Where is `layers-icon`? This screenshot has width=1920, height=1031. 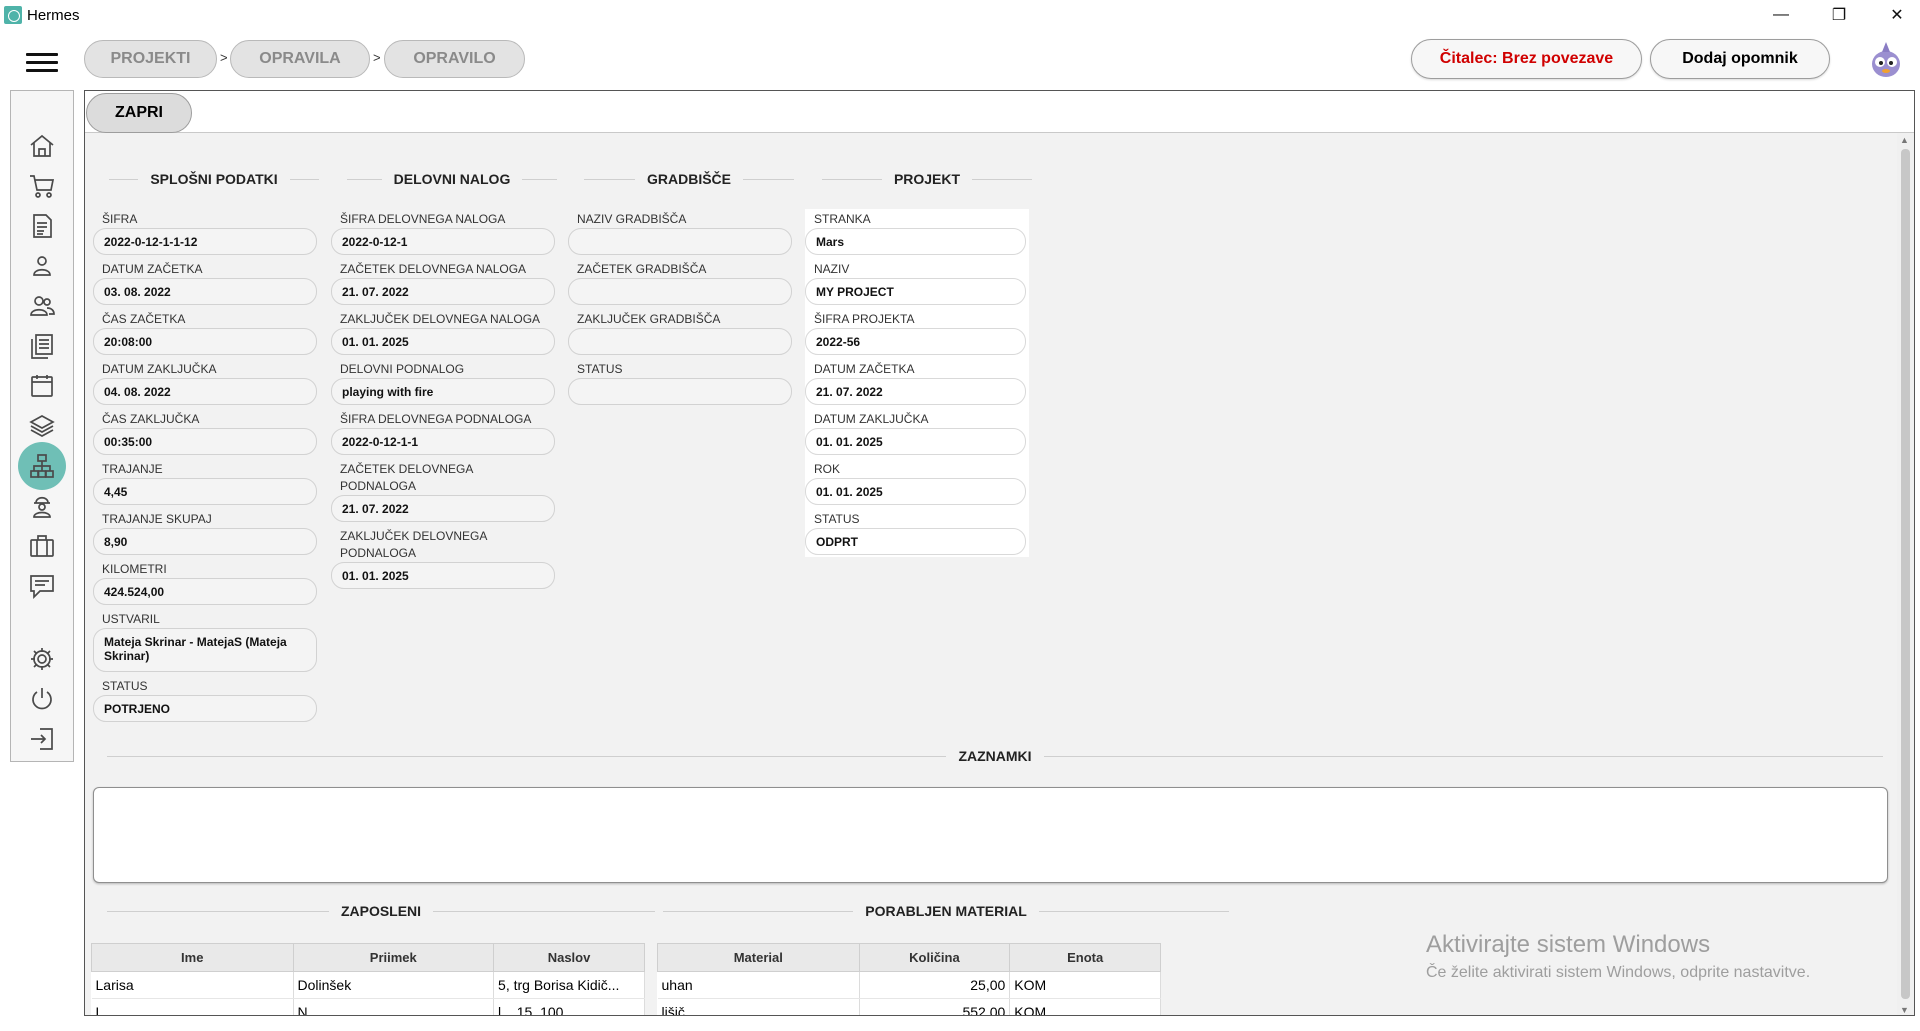 layers-icon is located at coordinates (42, 426).